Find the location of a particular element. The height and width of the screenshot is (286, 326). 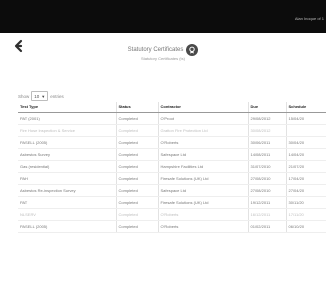

page-title: Statutory Certificates is located at coordinates (155, 50).